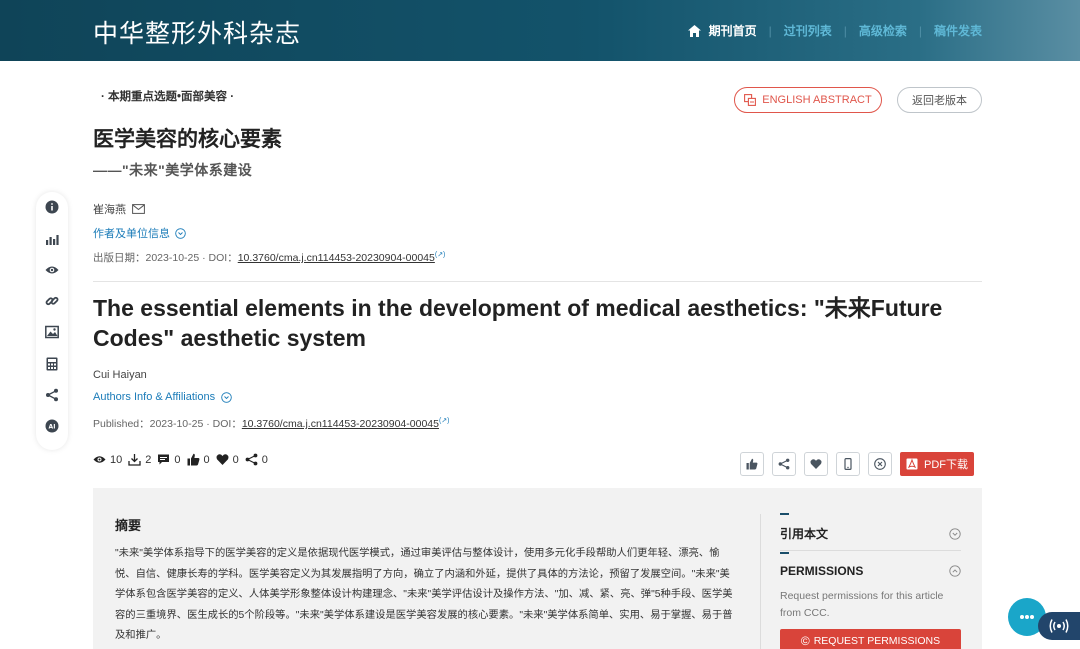 The width and height of the screenshot is (1080, 649). I want to click on english-abstract-button: ENGLISH ABSTRACT, so click(808, 100).